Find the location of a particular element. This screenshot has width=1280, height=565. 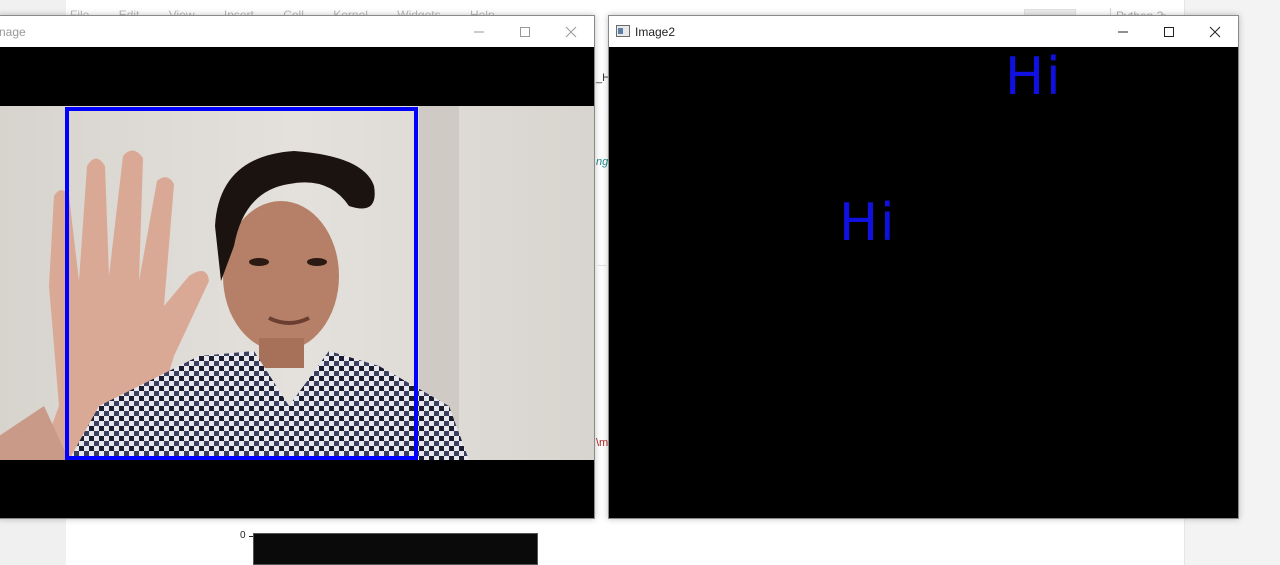

titlebar: Image2 is located at coordinates (923, 31).